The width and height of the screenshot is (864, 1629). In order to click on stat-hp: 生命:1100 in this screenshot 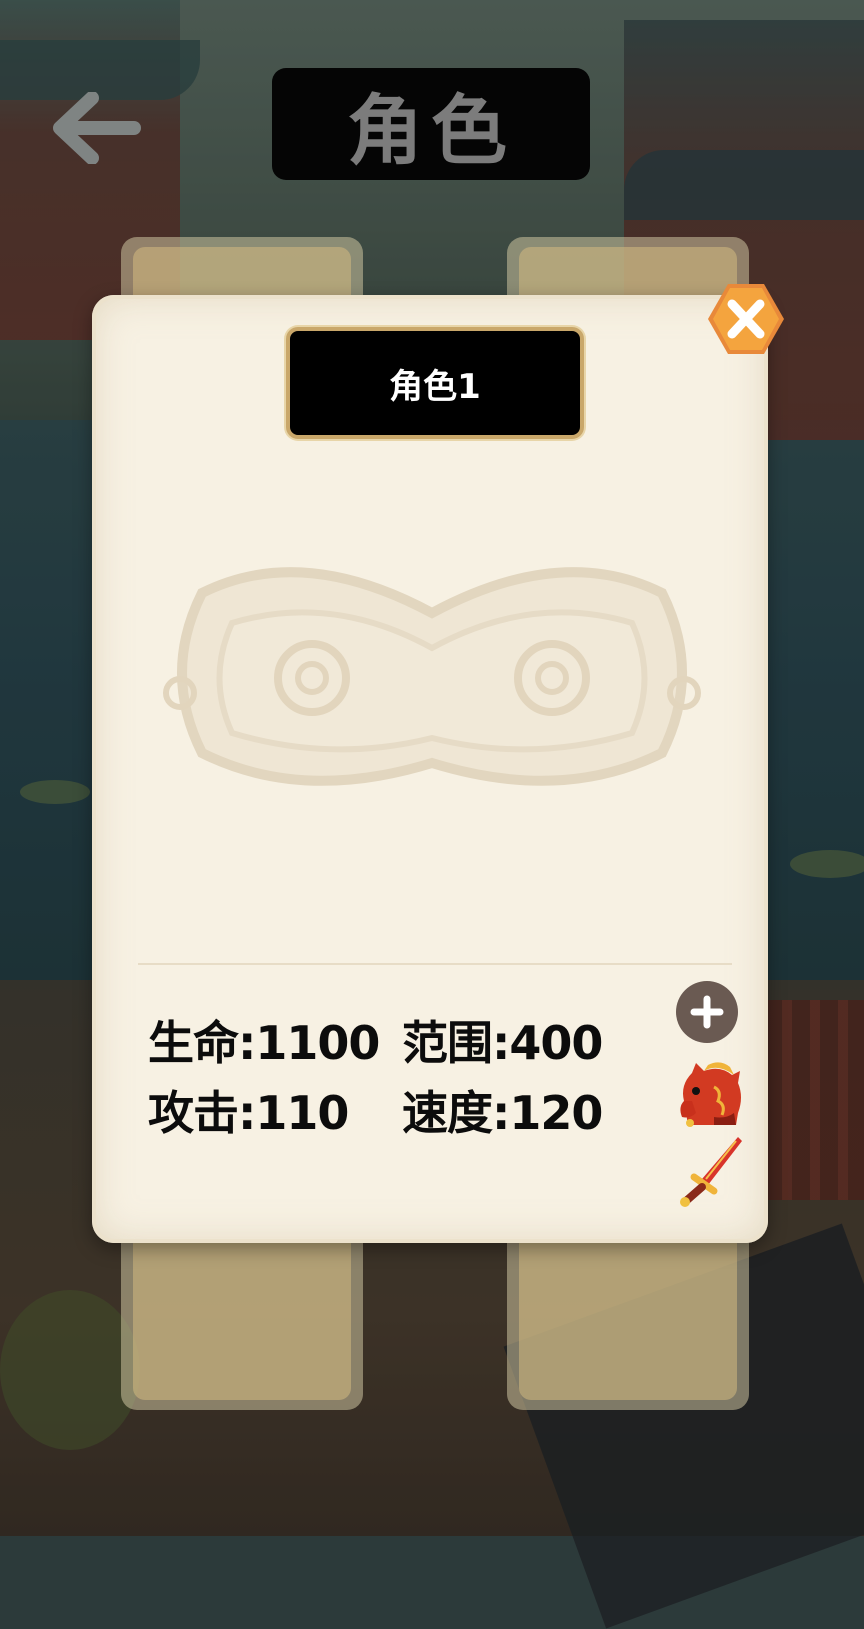, I will do `click(264, 1043)`.